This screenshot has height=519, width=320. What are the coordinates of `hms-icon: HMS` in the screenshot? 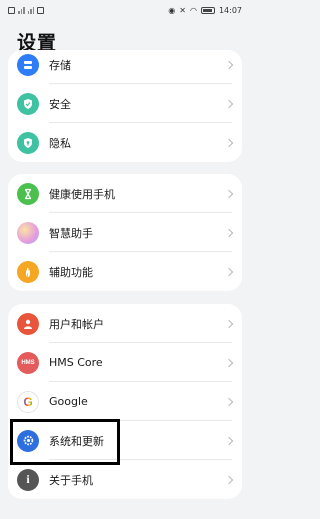 It's located at (28, 362).